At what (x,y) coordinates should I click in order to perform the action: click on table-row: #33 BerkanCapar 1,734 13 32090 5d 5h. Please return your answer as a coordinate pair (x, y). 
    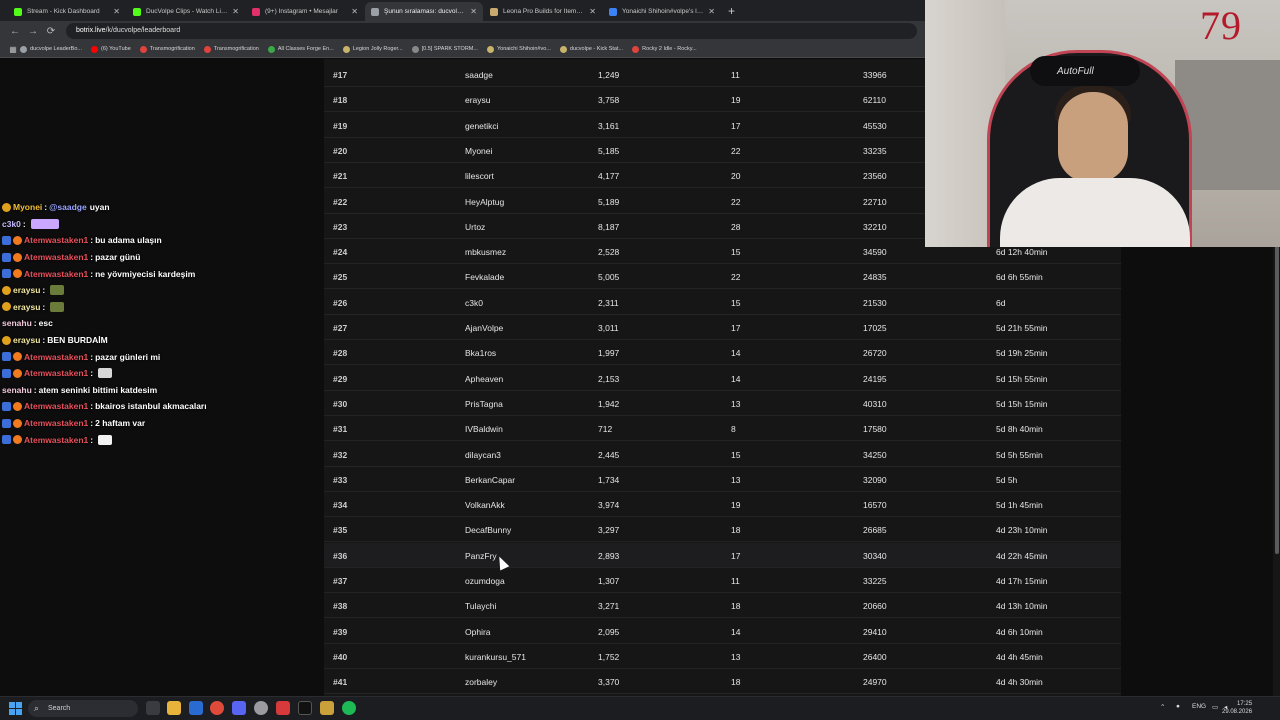
    Looking at the image, I should click on (722, 479).